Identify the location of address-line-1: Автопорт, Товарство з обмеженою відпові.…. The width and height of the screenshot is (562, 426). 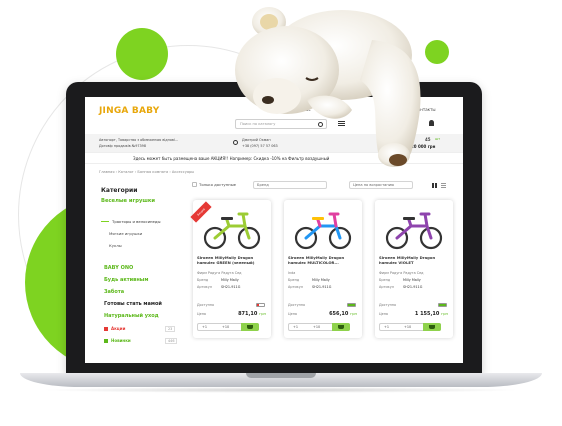
(139, 140).